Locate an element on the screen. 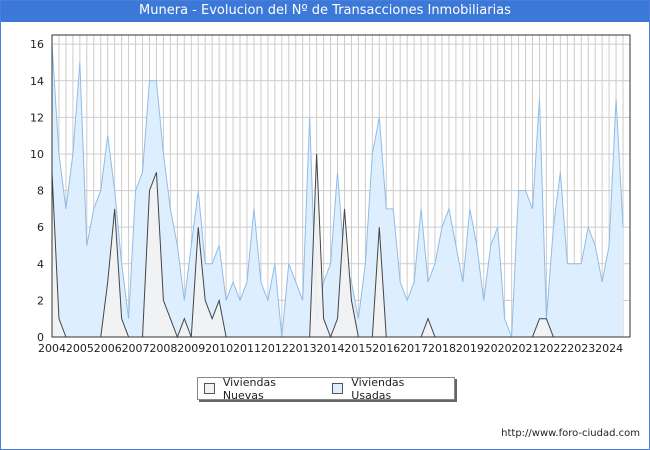  legend-swatch-usadas is located at coordinates (338, 388).